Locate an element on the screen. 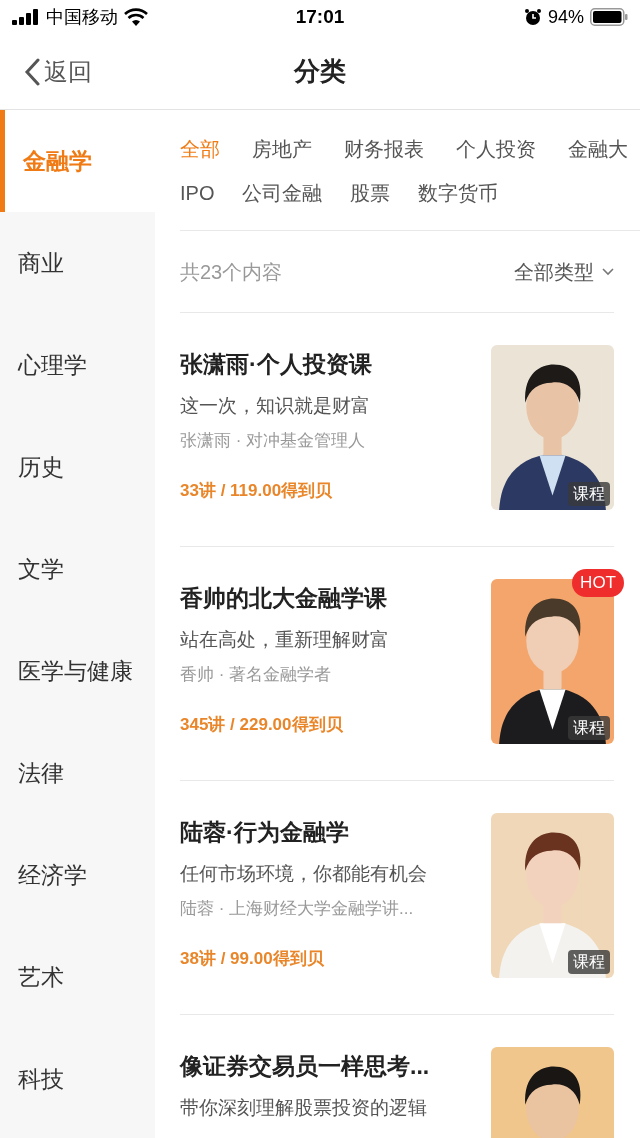 The width and height of the screenshot is (640, 1138). category-tag: 房地产 is located at coordinates (282, 149).